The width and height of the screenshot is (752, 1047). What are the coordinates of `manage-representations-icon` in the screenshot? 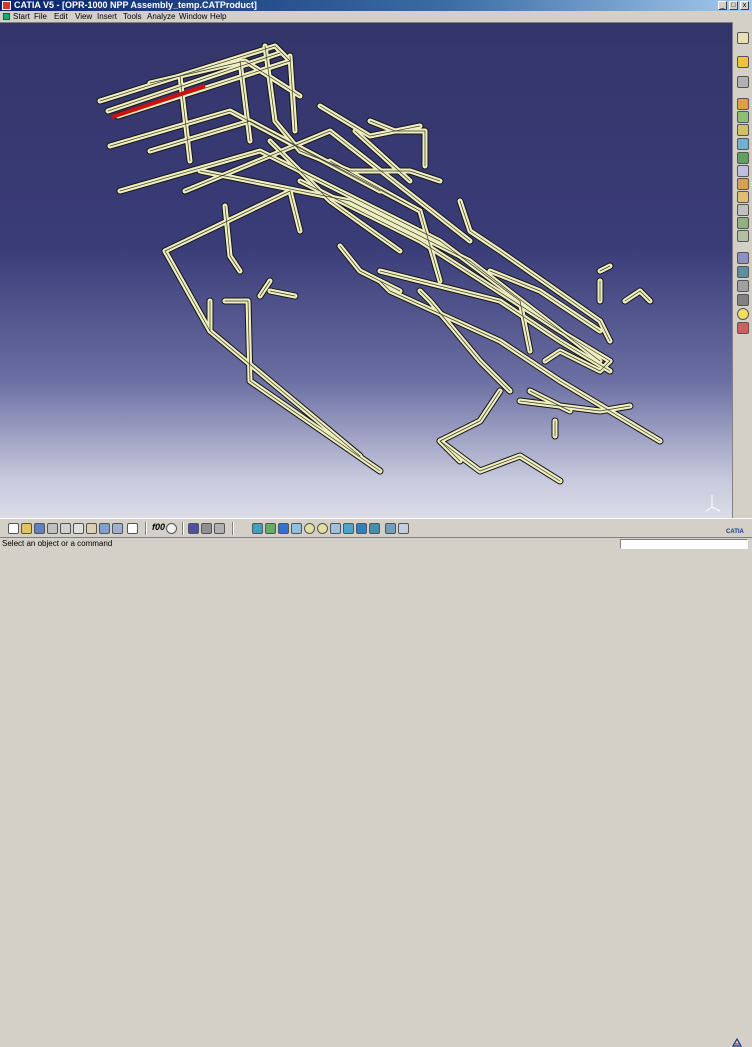 It's located at (743, 197).